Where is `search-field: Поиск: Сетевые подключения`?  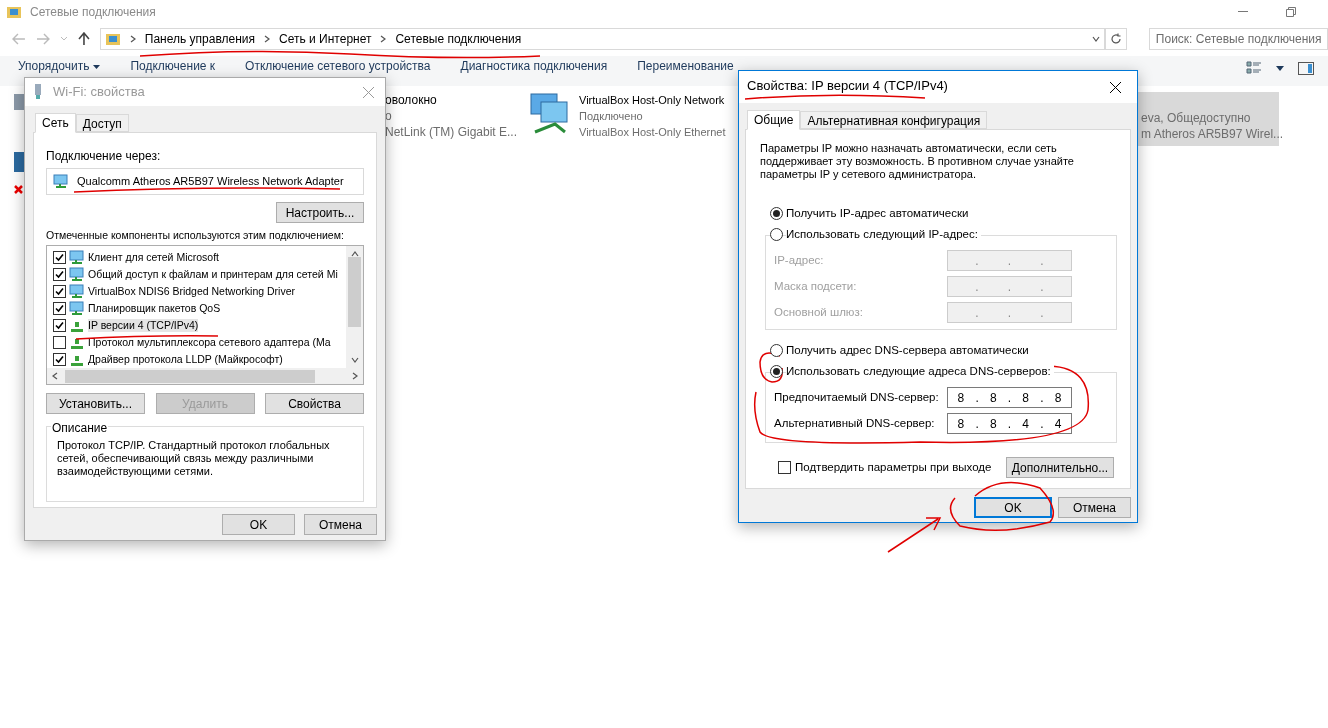 search-field: Поиск: Сетевые подключения is located at coordinates (1238, 39).